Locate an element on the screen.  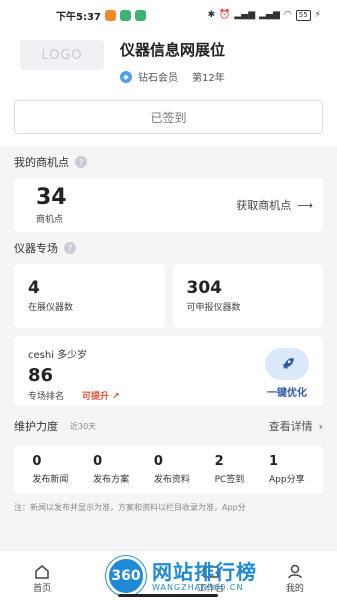
one-click-optimize-button: 一键优化 is located at coordinates (287, 377).